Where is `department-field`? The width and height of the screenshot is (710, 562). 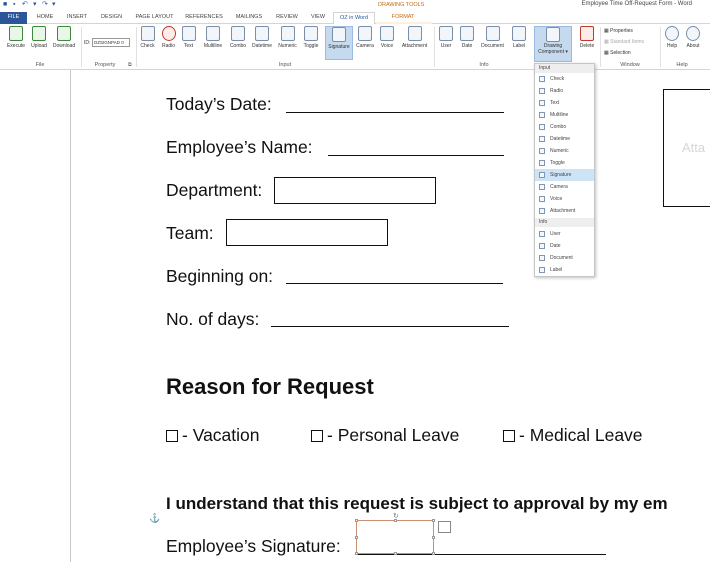
department-field is located at coordinates (355, 190).